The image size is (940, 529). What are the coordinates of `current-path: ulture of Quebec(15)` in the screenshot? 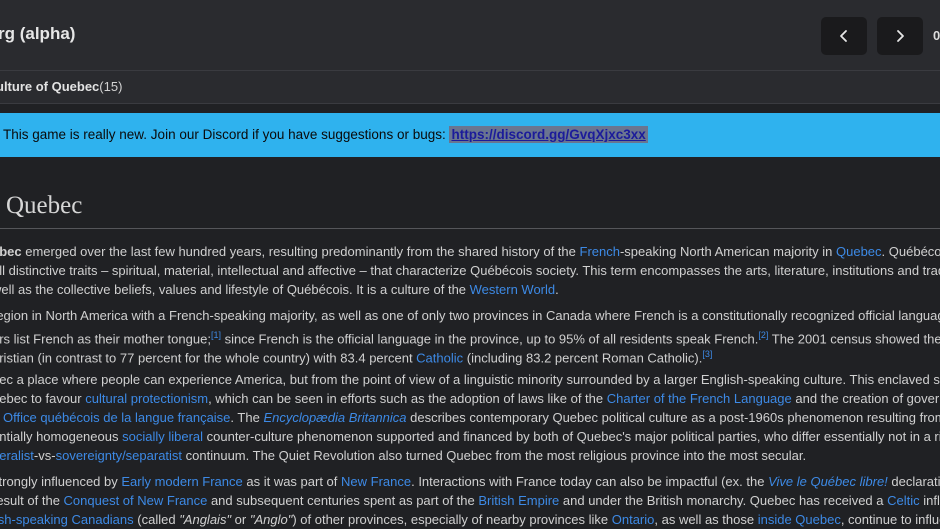 It's located at (61, 86).